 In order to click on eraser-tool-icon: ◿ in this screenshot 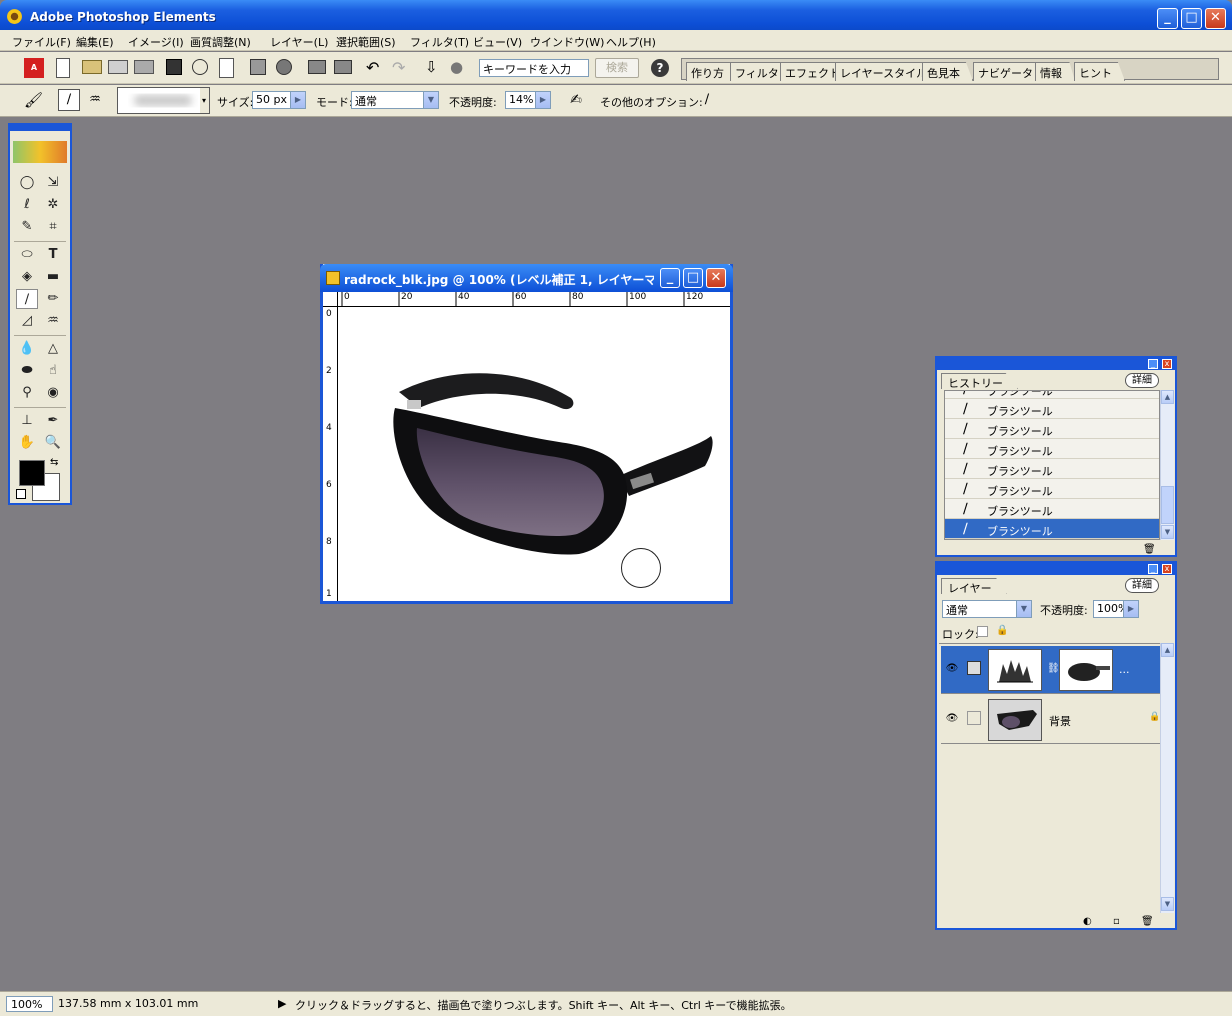, I will do `click(27, 321)`.